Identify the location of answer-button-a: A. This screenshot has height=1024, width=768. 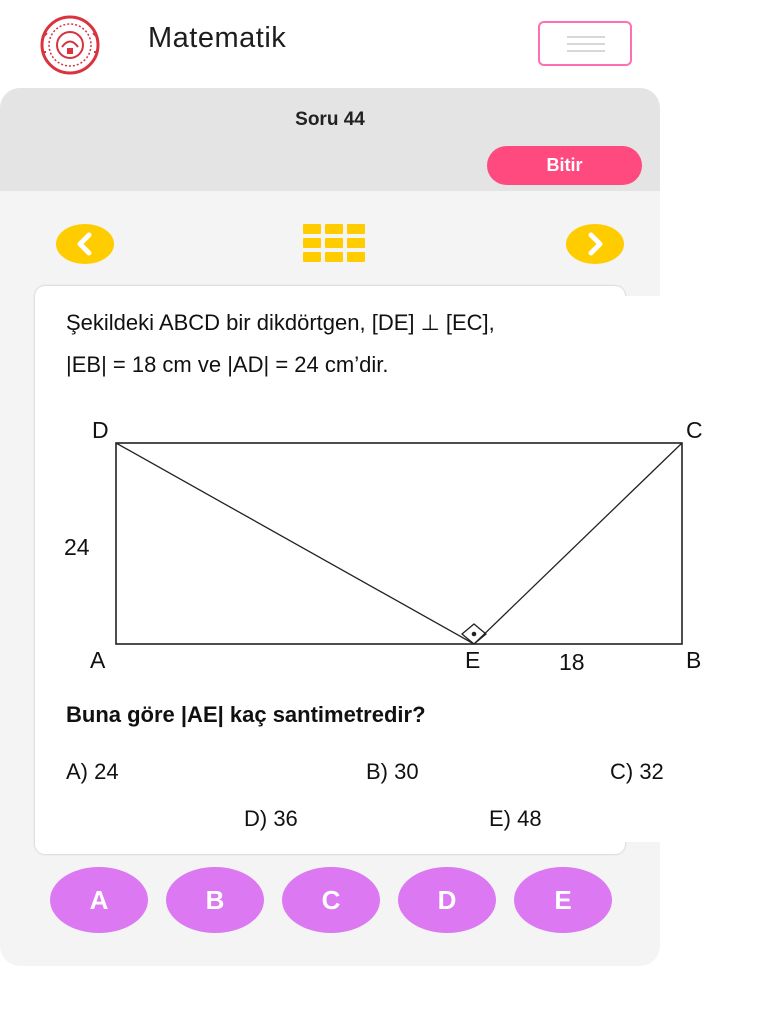
(99, 900).